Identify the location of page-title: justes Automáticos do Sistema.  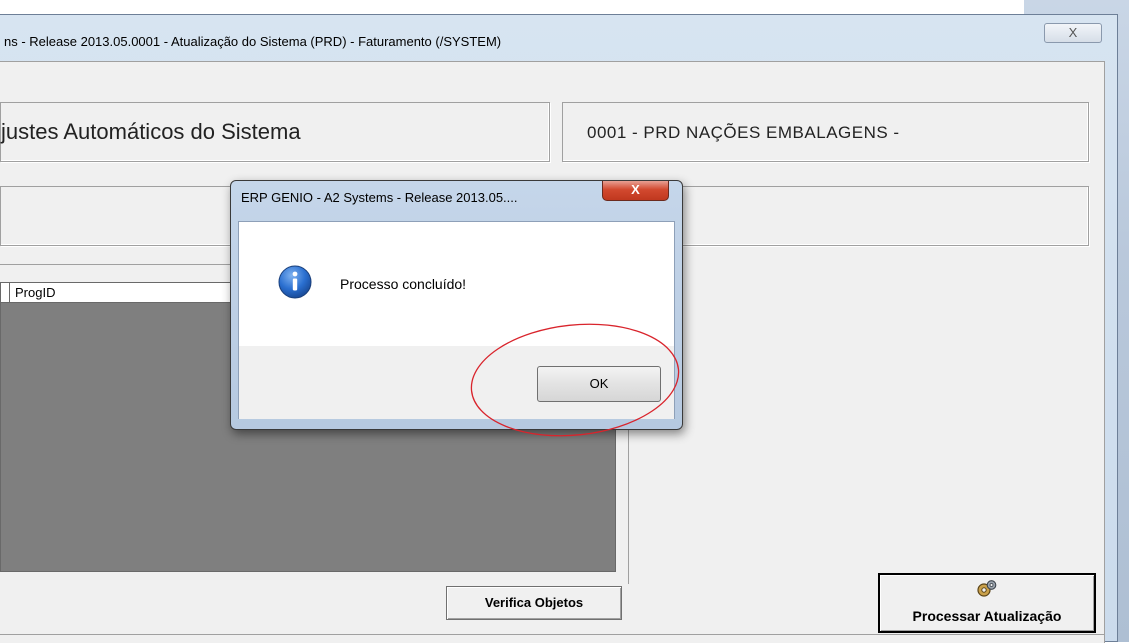
(151, 131).